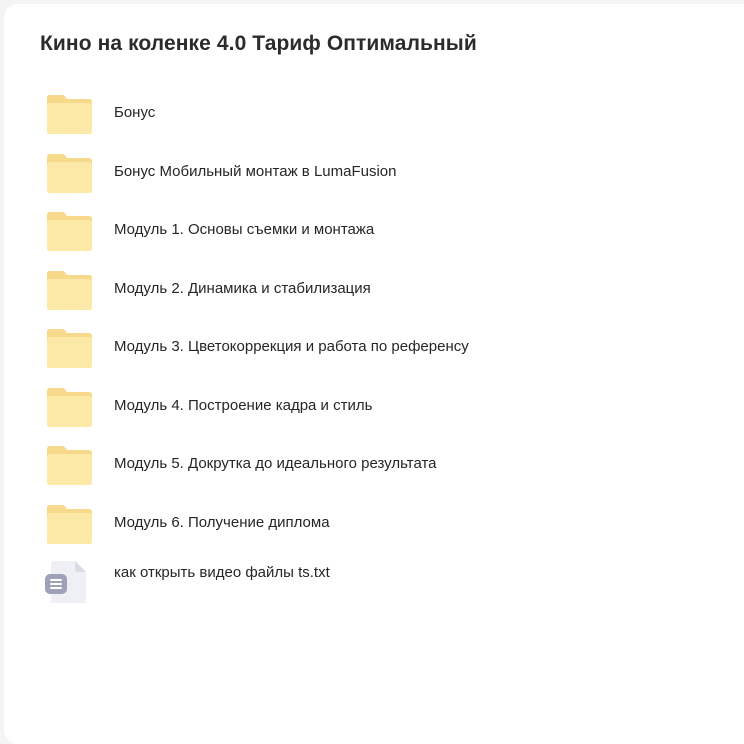 The width and height of the screenshot is (744, 744). Describe the element at coordinates (244, 229) in the screenshot. I see `folder-name: Модуль 1. Основы съемки и монтажа` at that location.